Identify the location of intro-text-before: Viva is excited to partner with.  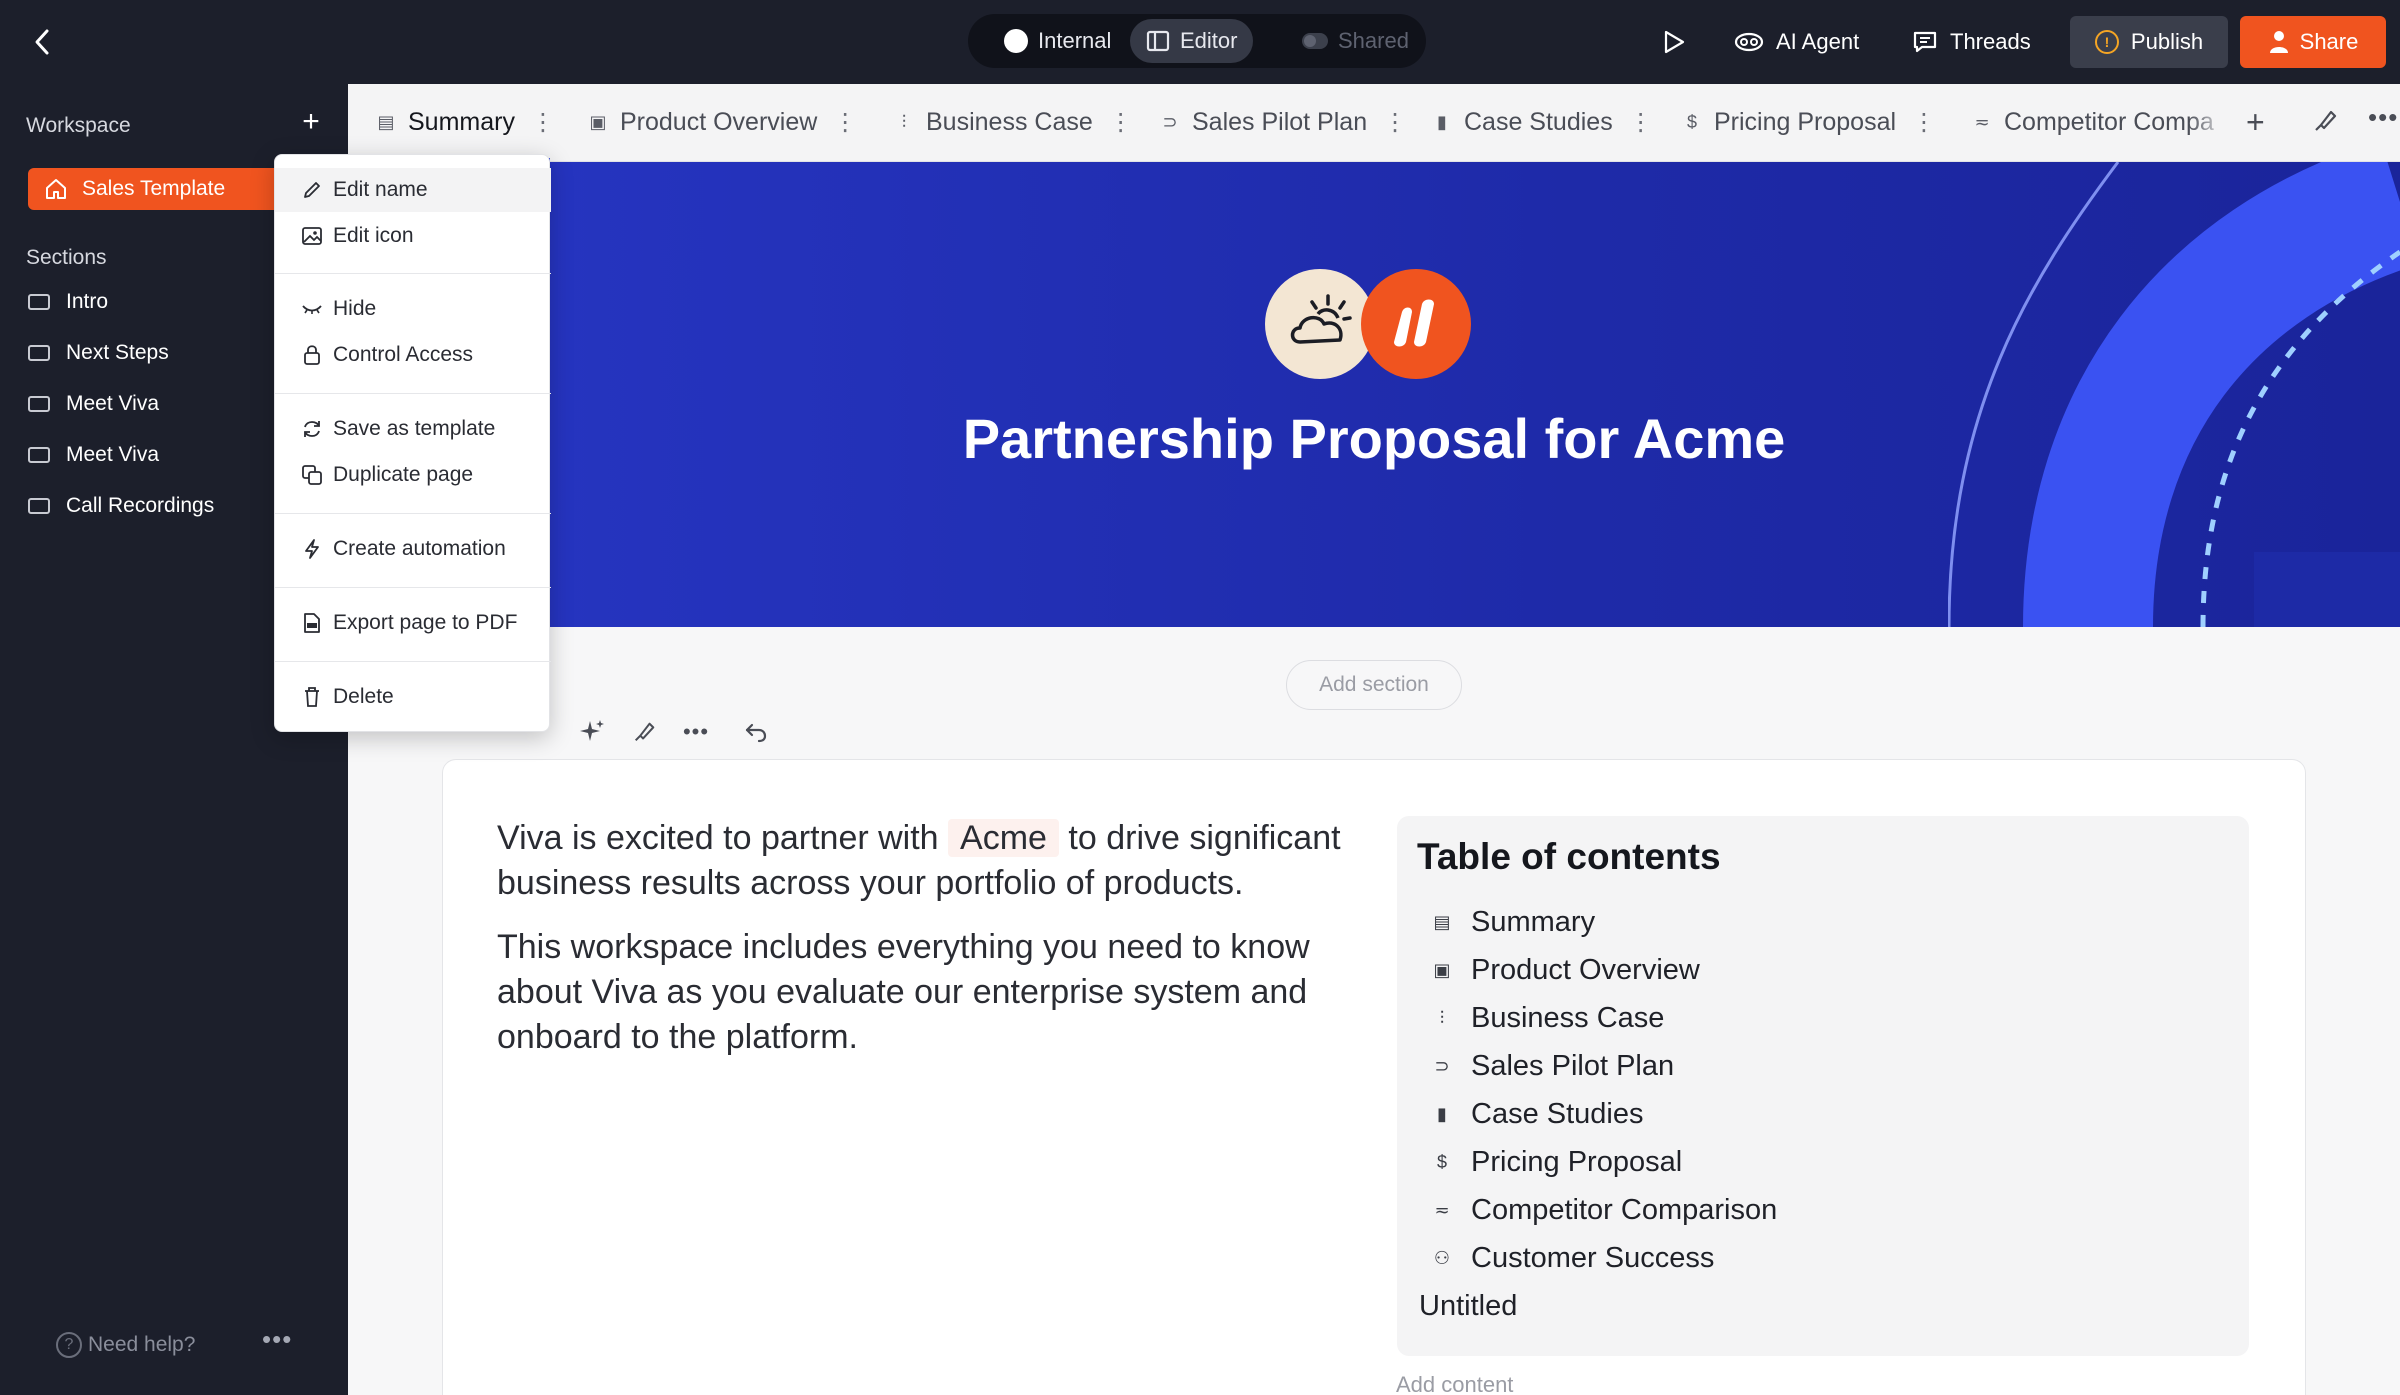
(718, 838).